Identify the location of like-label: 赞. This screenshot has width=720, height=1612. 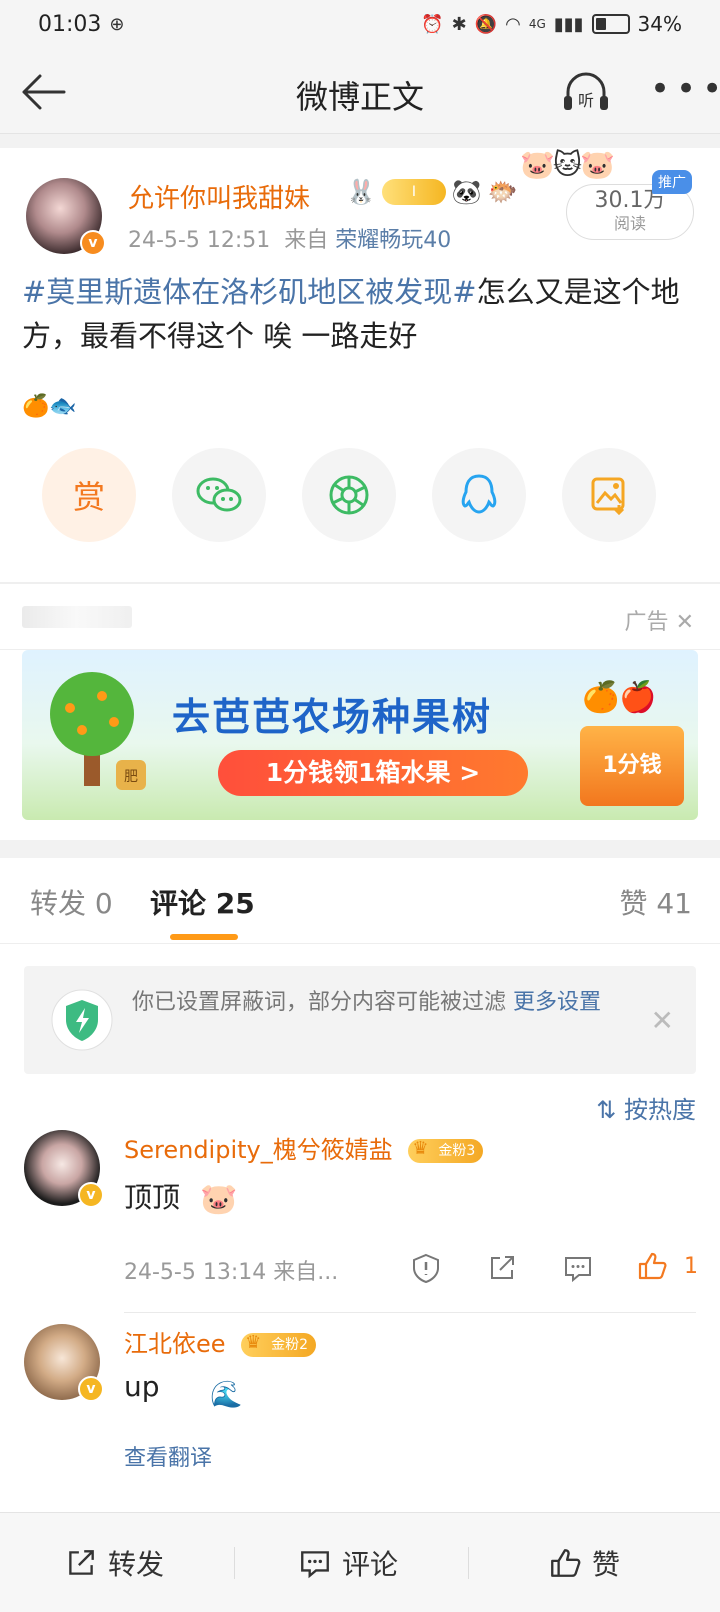
(606, 1564).